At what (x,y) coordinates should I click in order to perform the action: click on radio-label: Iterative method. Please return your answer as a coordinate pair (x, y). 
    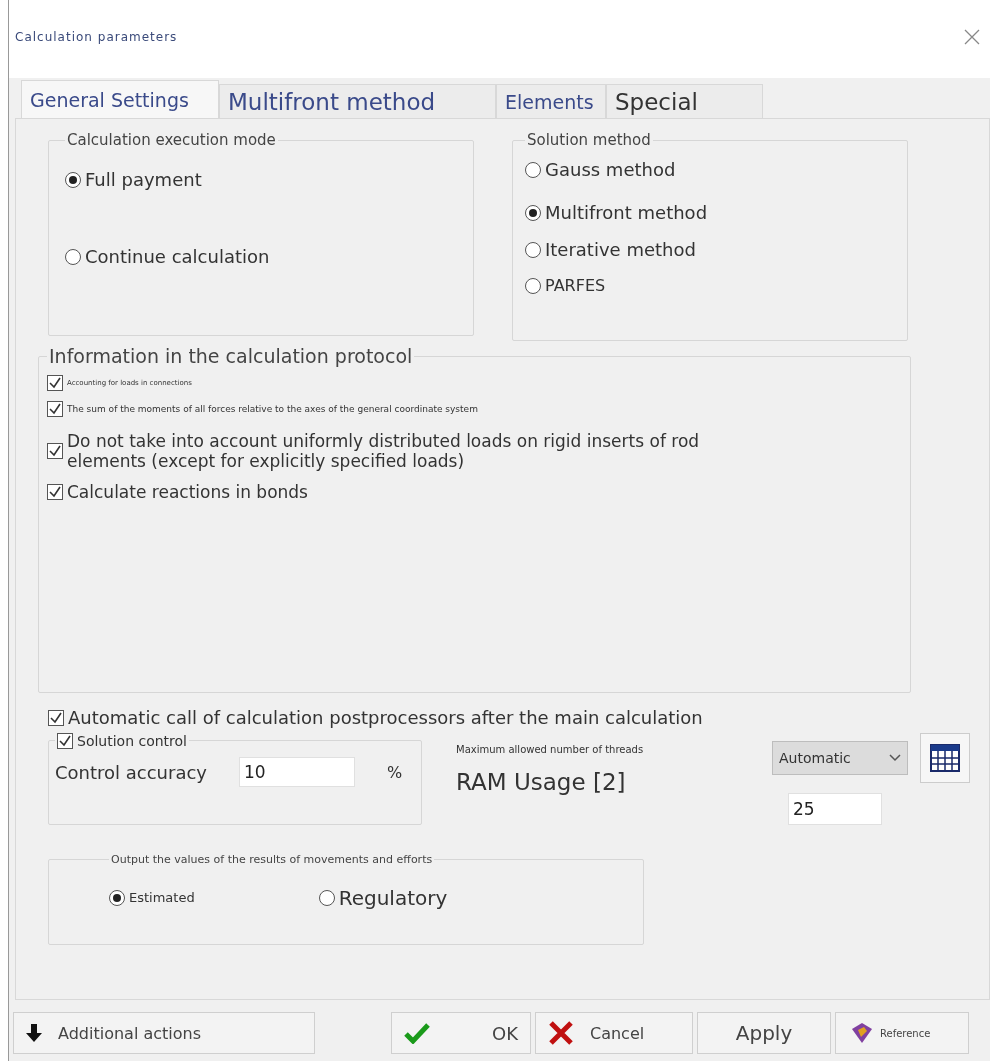
    Looking at the image, I should click on (620, 249).